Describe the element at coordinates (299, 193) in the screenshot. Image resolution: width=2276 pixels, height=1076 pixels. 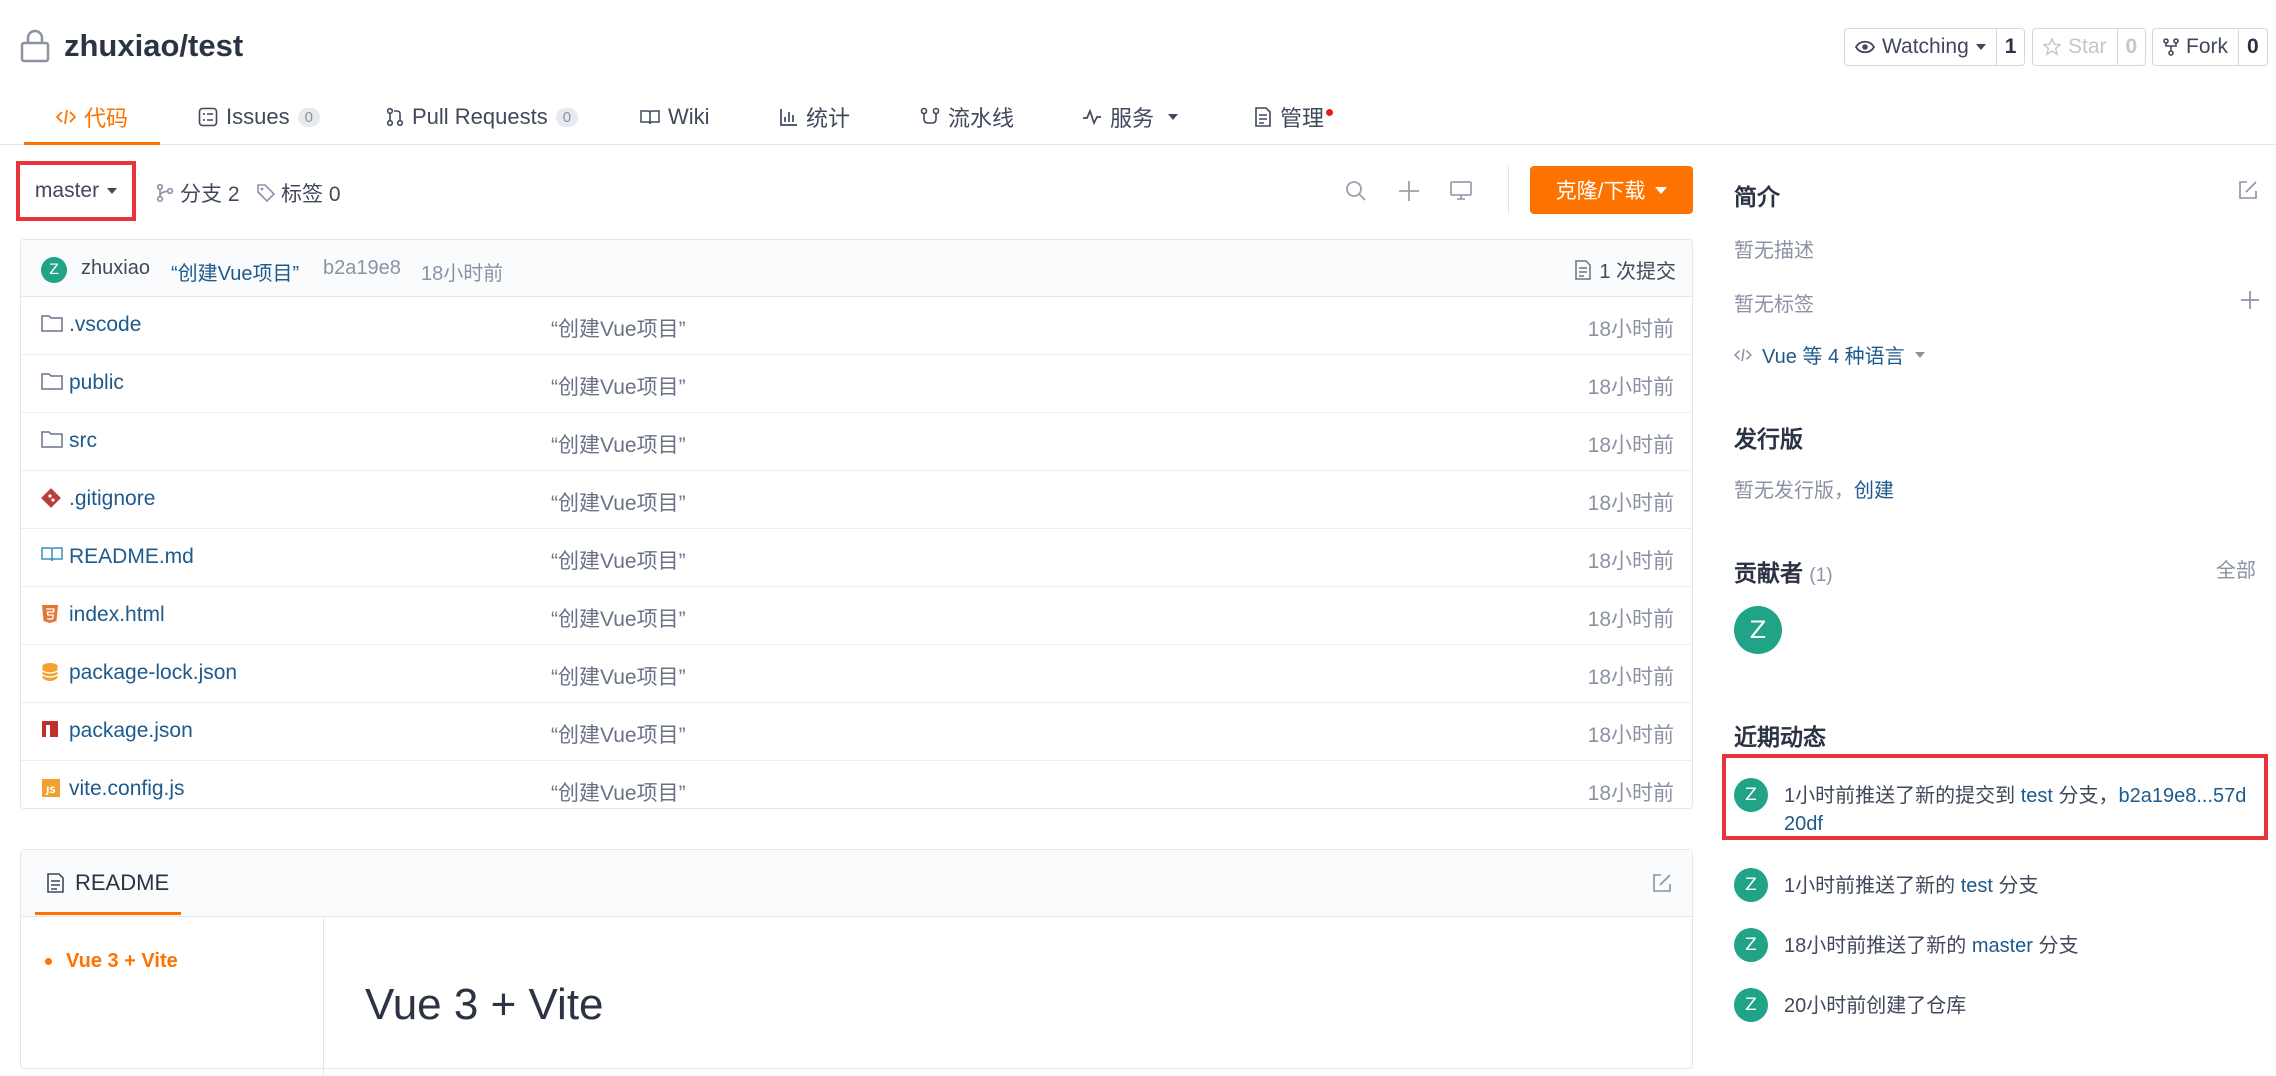
I see `tags-link: 标签 0` at that location.